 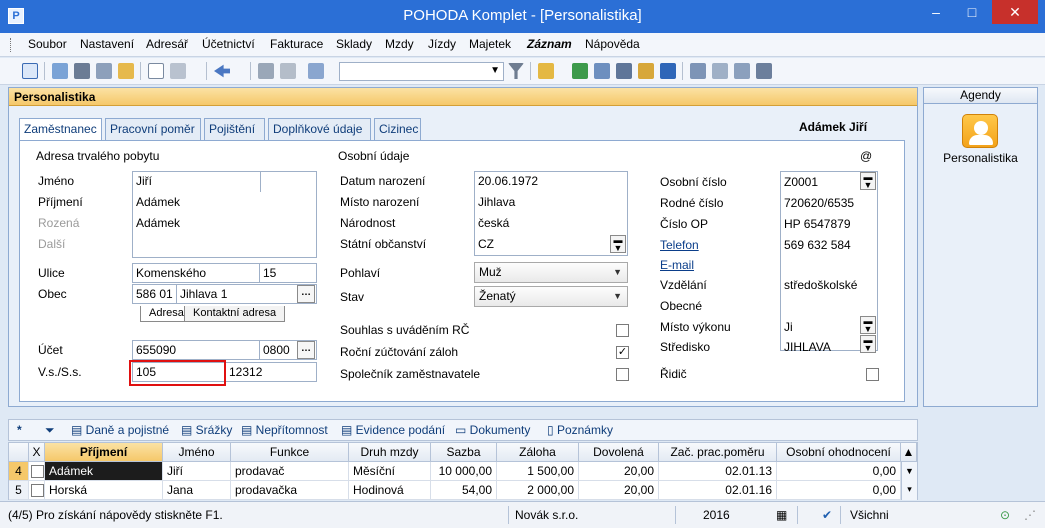 I want to click on col-jmeno: Jméno, so click(x=197, y=452).